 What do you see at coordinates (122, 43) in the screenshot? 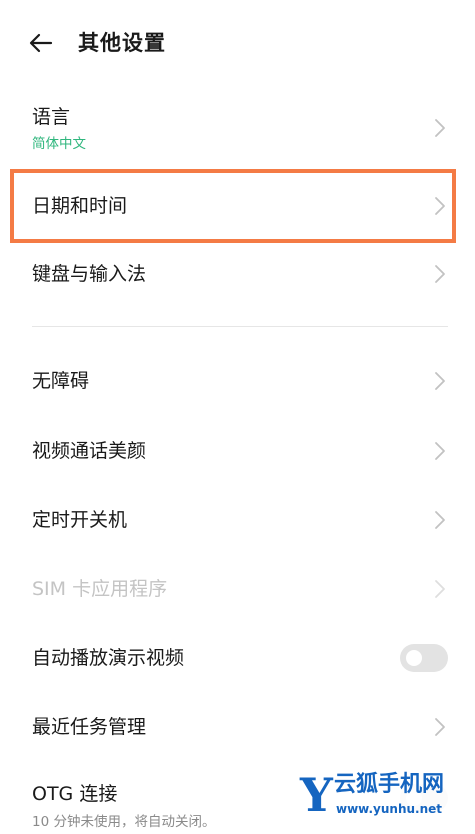
I see `page-title: 其他设置` at bounding box center [122, 43].